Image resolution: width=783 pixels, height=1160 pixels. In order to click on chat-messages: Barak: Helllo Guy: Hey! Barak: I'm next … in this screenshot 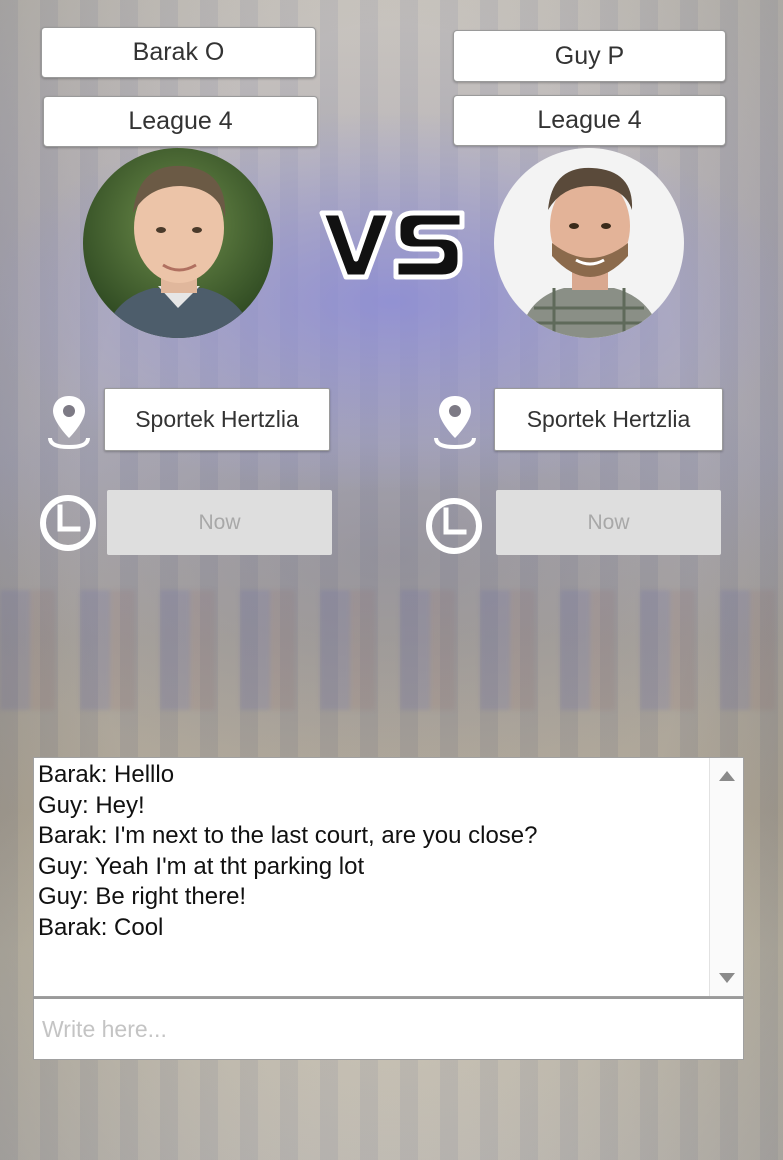, I will do `click(372, 851)`.